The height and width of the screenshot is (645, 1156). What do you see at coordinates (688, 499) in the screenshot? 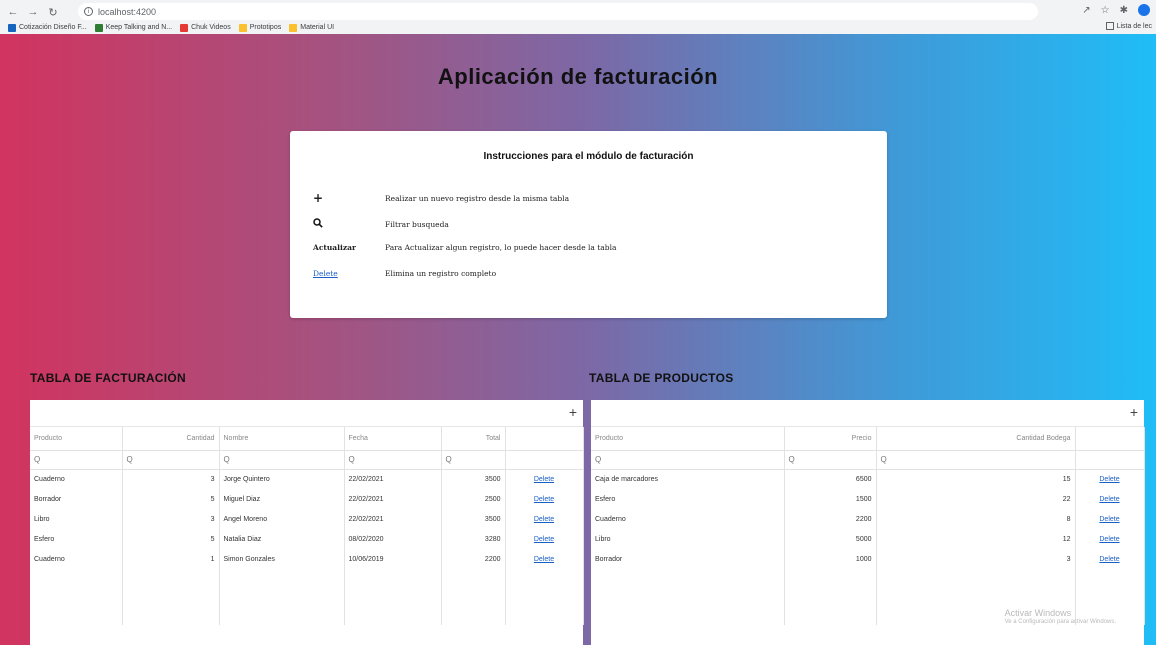
I see `cell-producto: Esfero` at bounding box center [688, 499].